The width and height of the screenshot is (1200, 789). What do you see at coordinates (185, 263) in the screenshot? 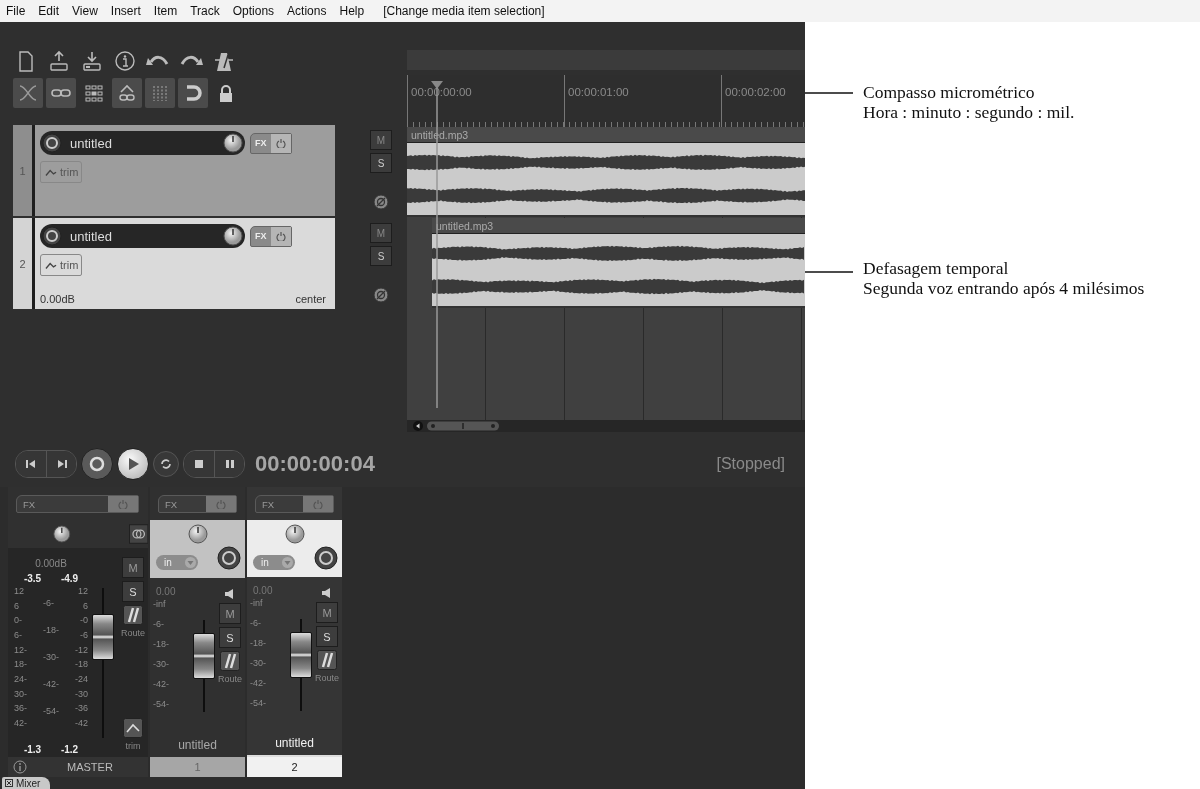
I see `track-panel: untitled FX trim 0.00dB center` at bounding box center [185, 263].